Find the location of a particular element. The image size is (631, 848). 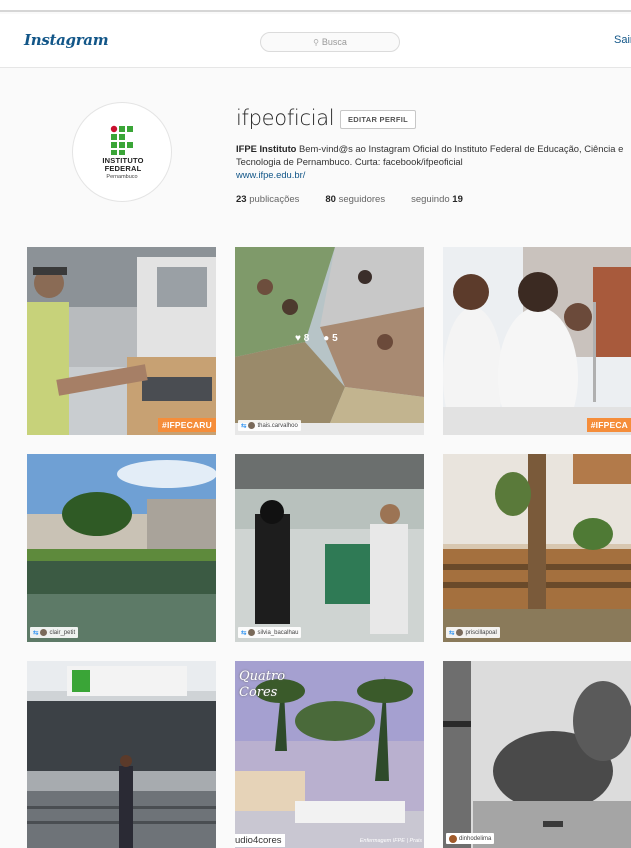

post-hashtag: #IFPECA is located at coordinates (608, 425).